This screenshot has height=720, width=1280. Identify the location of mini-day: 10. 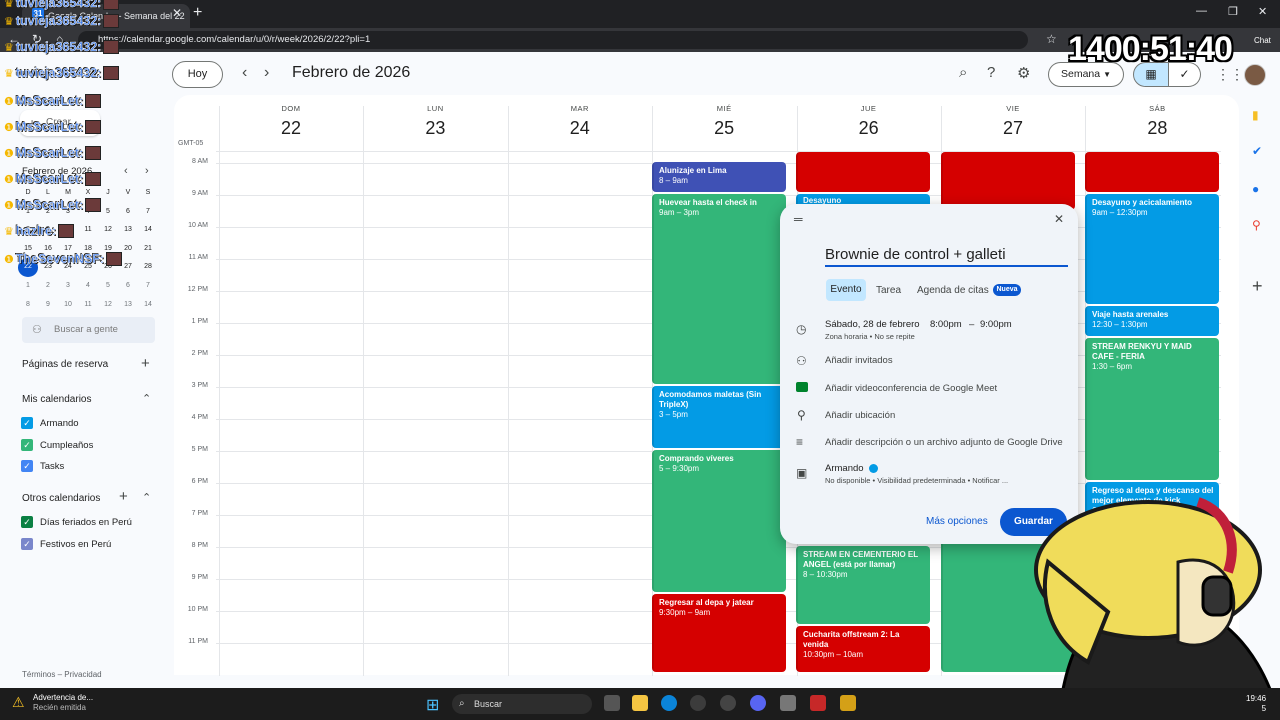
(68, 305).